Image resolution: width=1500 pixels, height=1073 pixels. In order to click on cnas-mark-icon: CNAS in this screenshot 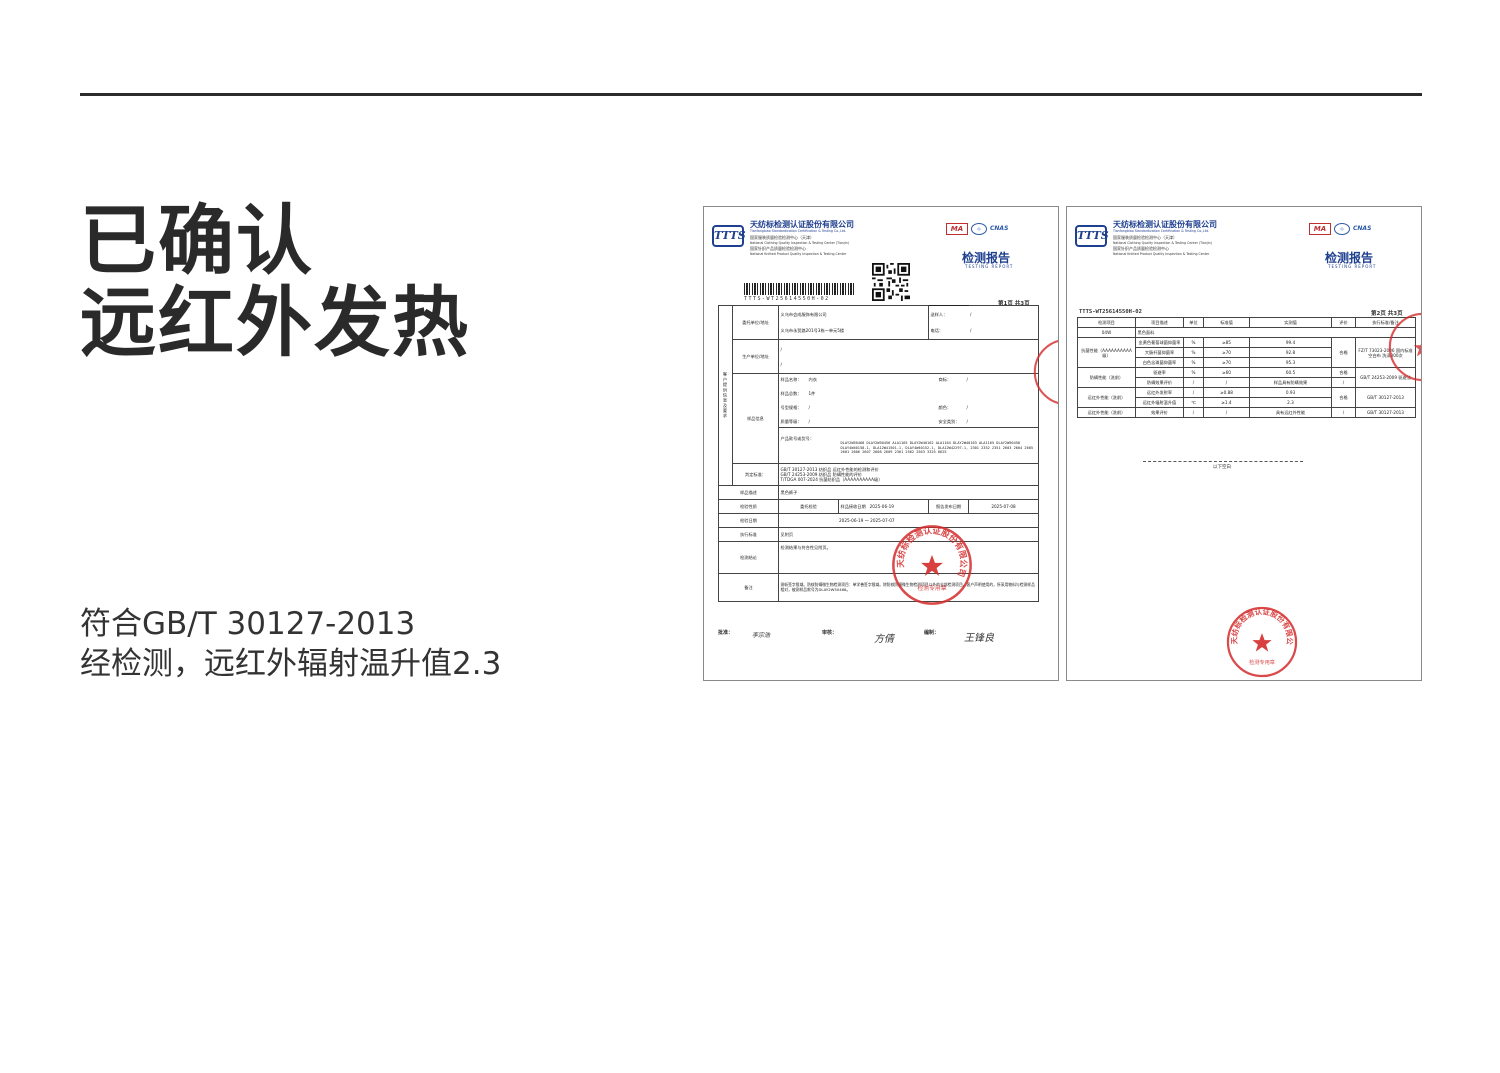, I will do `click(999, 228)`.